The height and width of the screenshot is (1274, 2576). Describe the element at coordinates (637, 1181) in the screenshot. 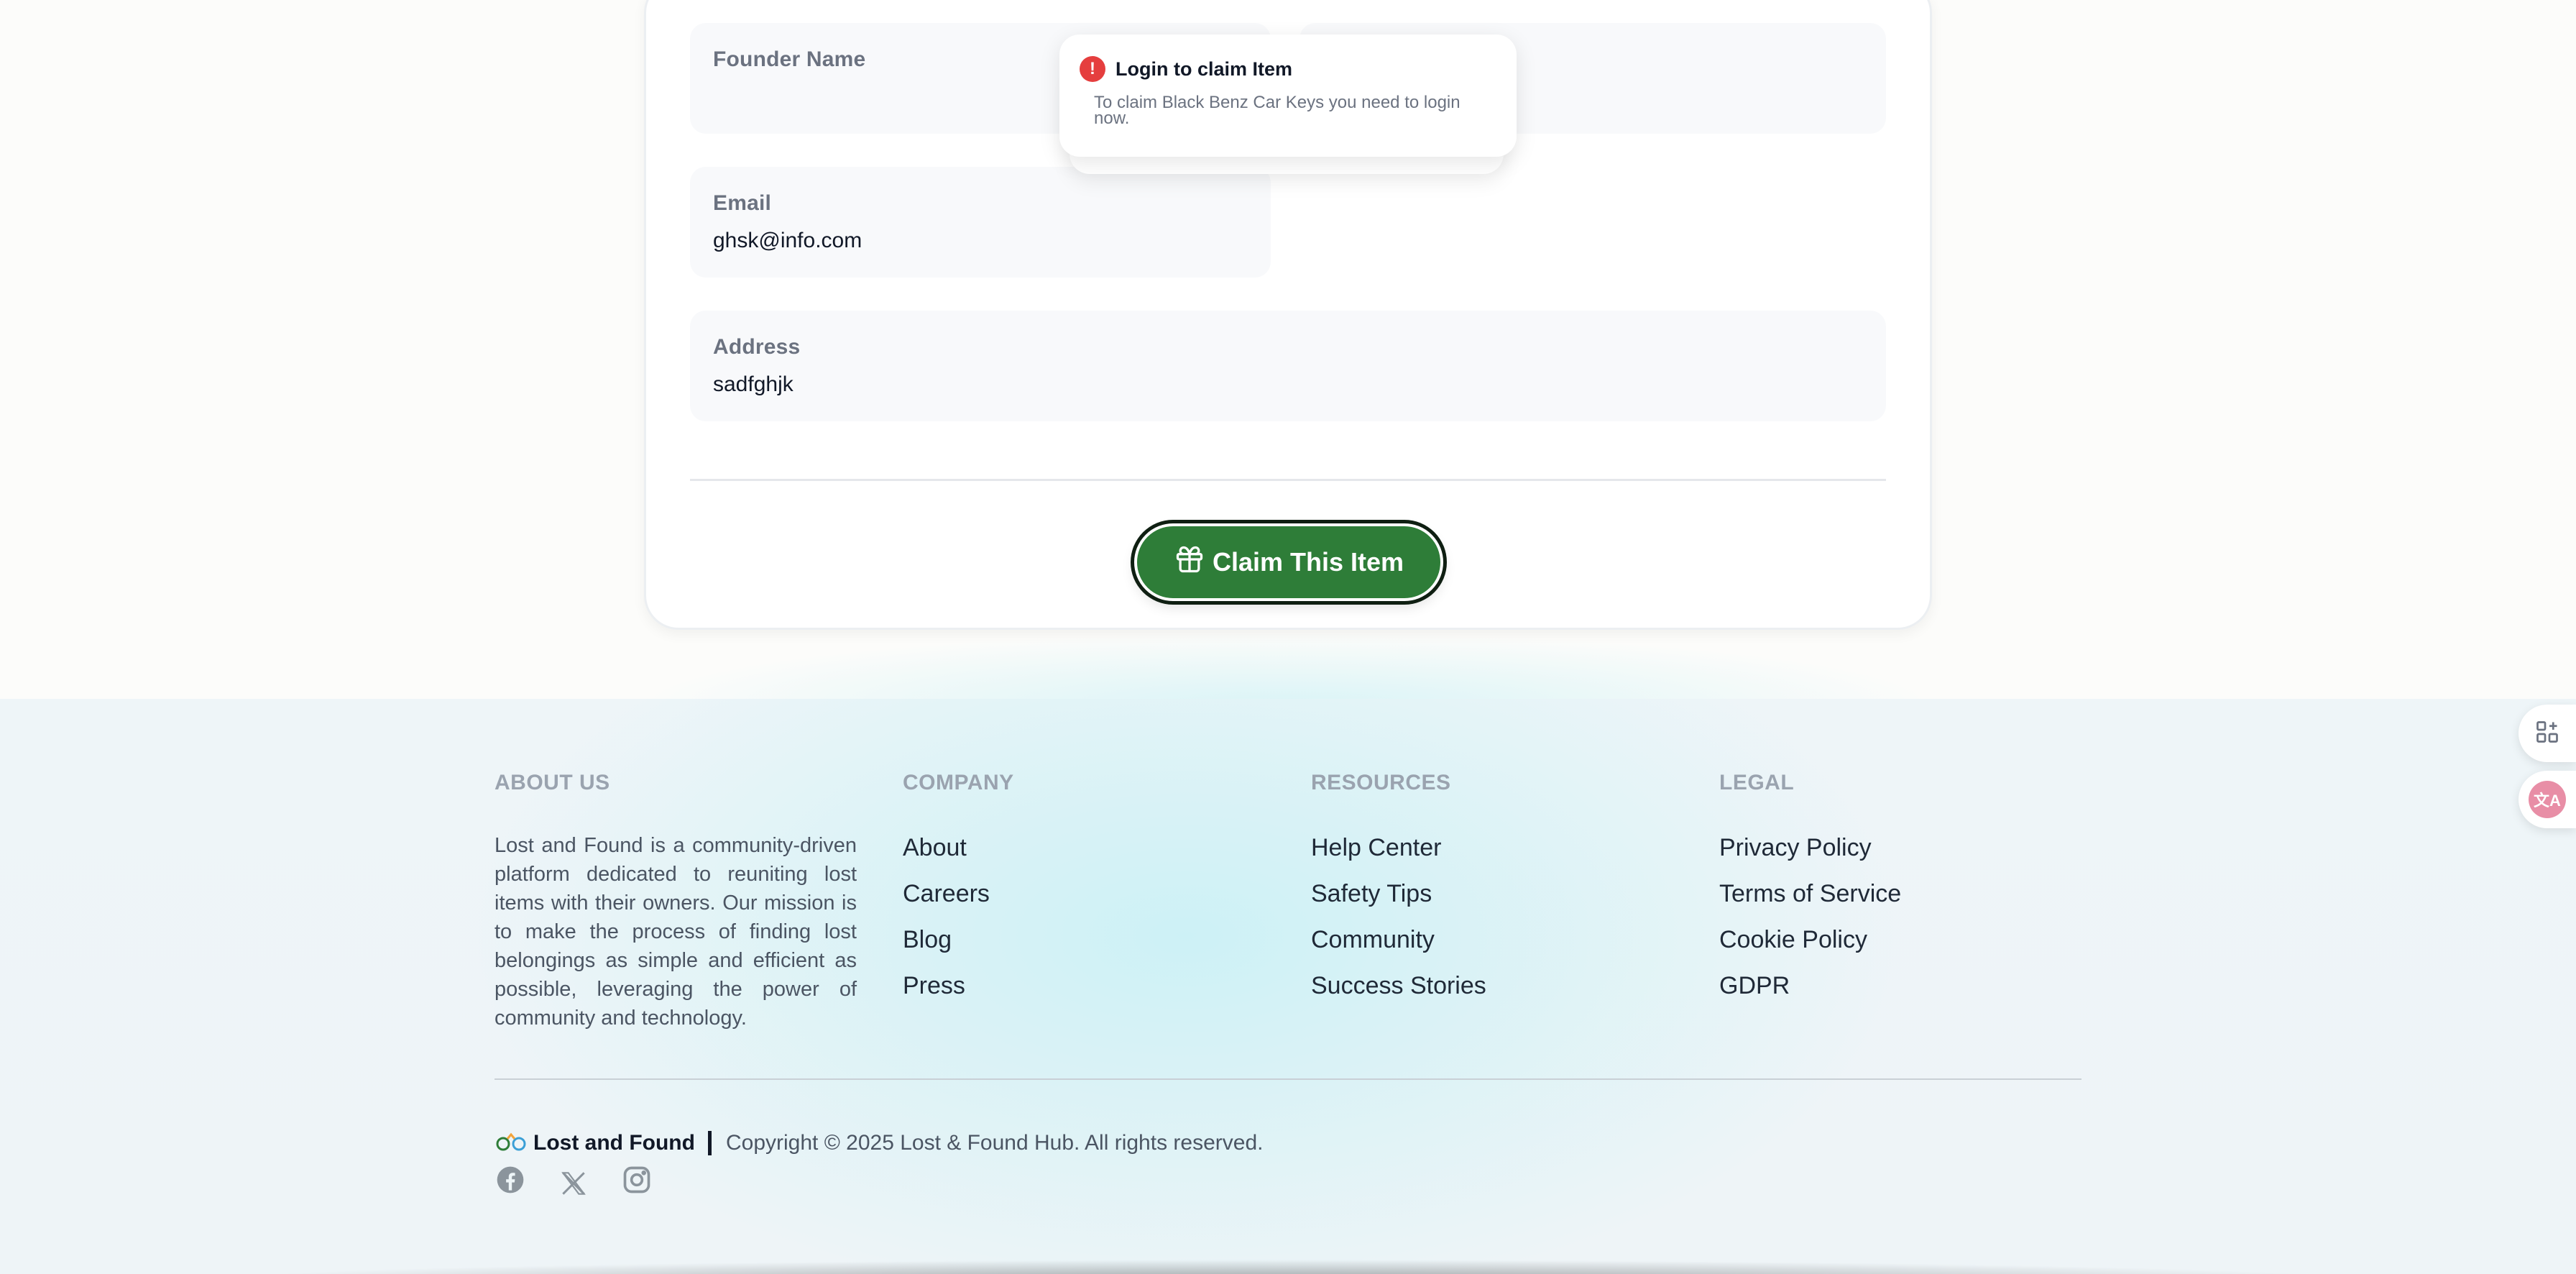

I see `instagram-icon` at that location.